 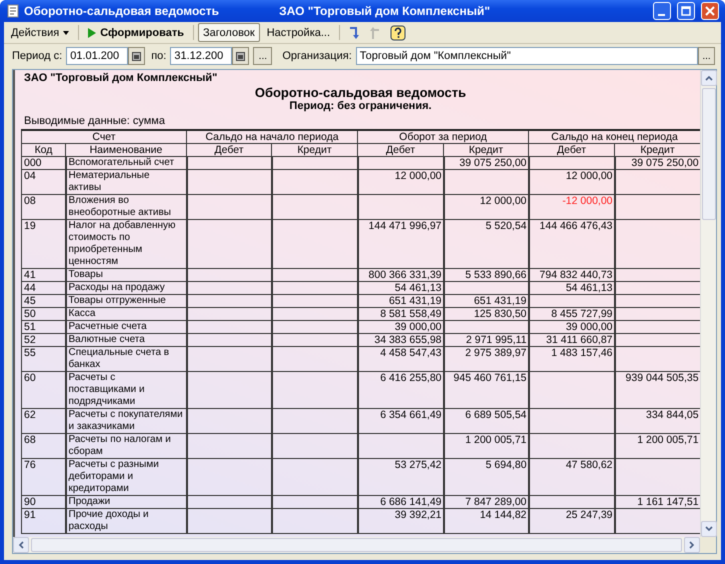 What do you see at coordinates (708, 303) in the screenshot?
I see `vertical-scrollbar` at bounding box center [708, 303].